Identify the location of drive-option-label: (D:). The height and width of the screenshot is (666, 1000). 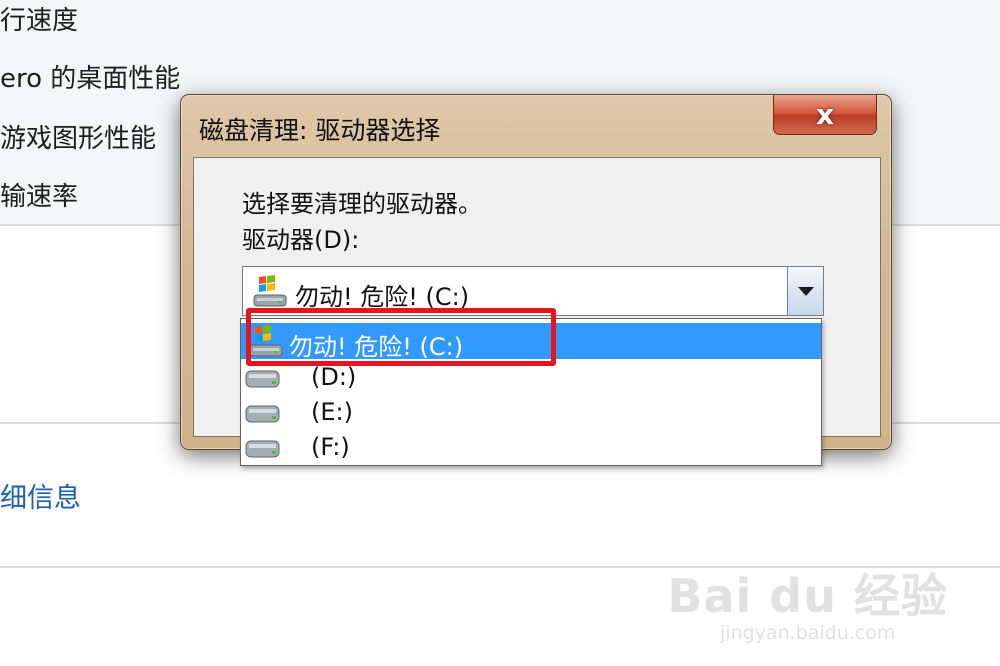
(334, 377).